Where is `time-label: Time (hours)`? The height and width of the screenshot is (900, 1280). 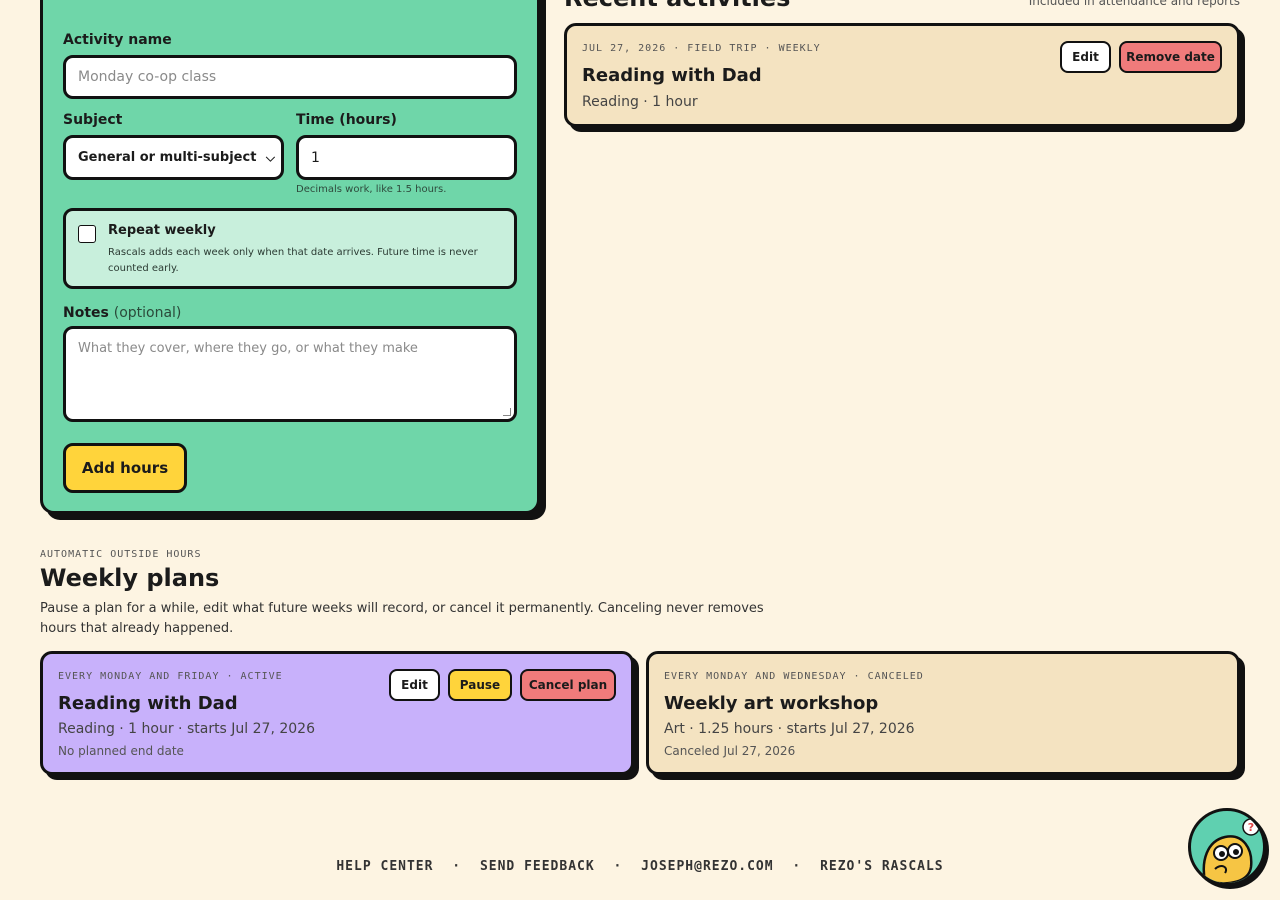 time-label: Time (hours) is located at coordinates (346, 120).